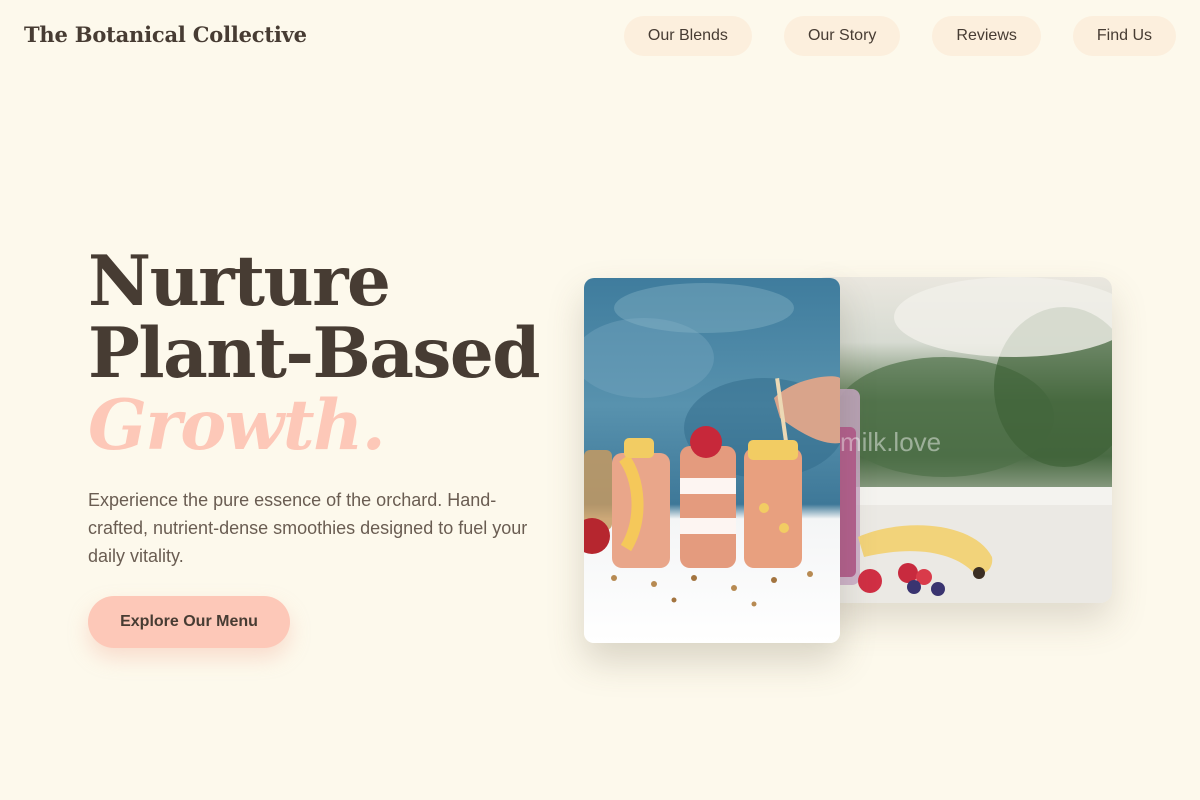 This screenshot has width=1200, height=800. What do you see at coordinates (189, 622) in the screenshot?
I see `explore-menu-button: Explore Our Menu` at bounding box center [189, 622].